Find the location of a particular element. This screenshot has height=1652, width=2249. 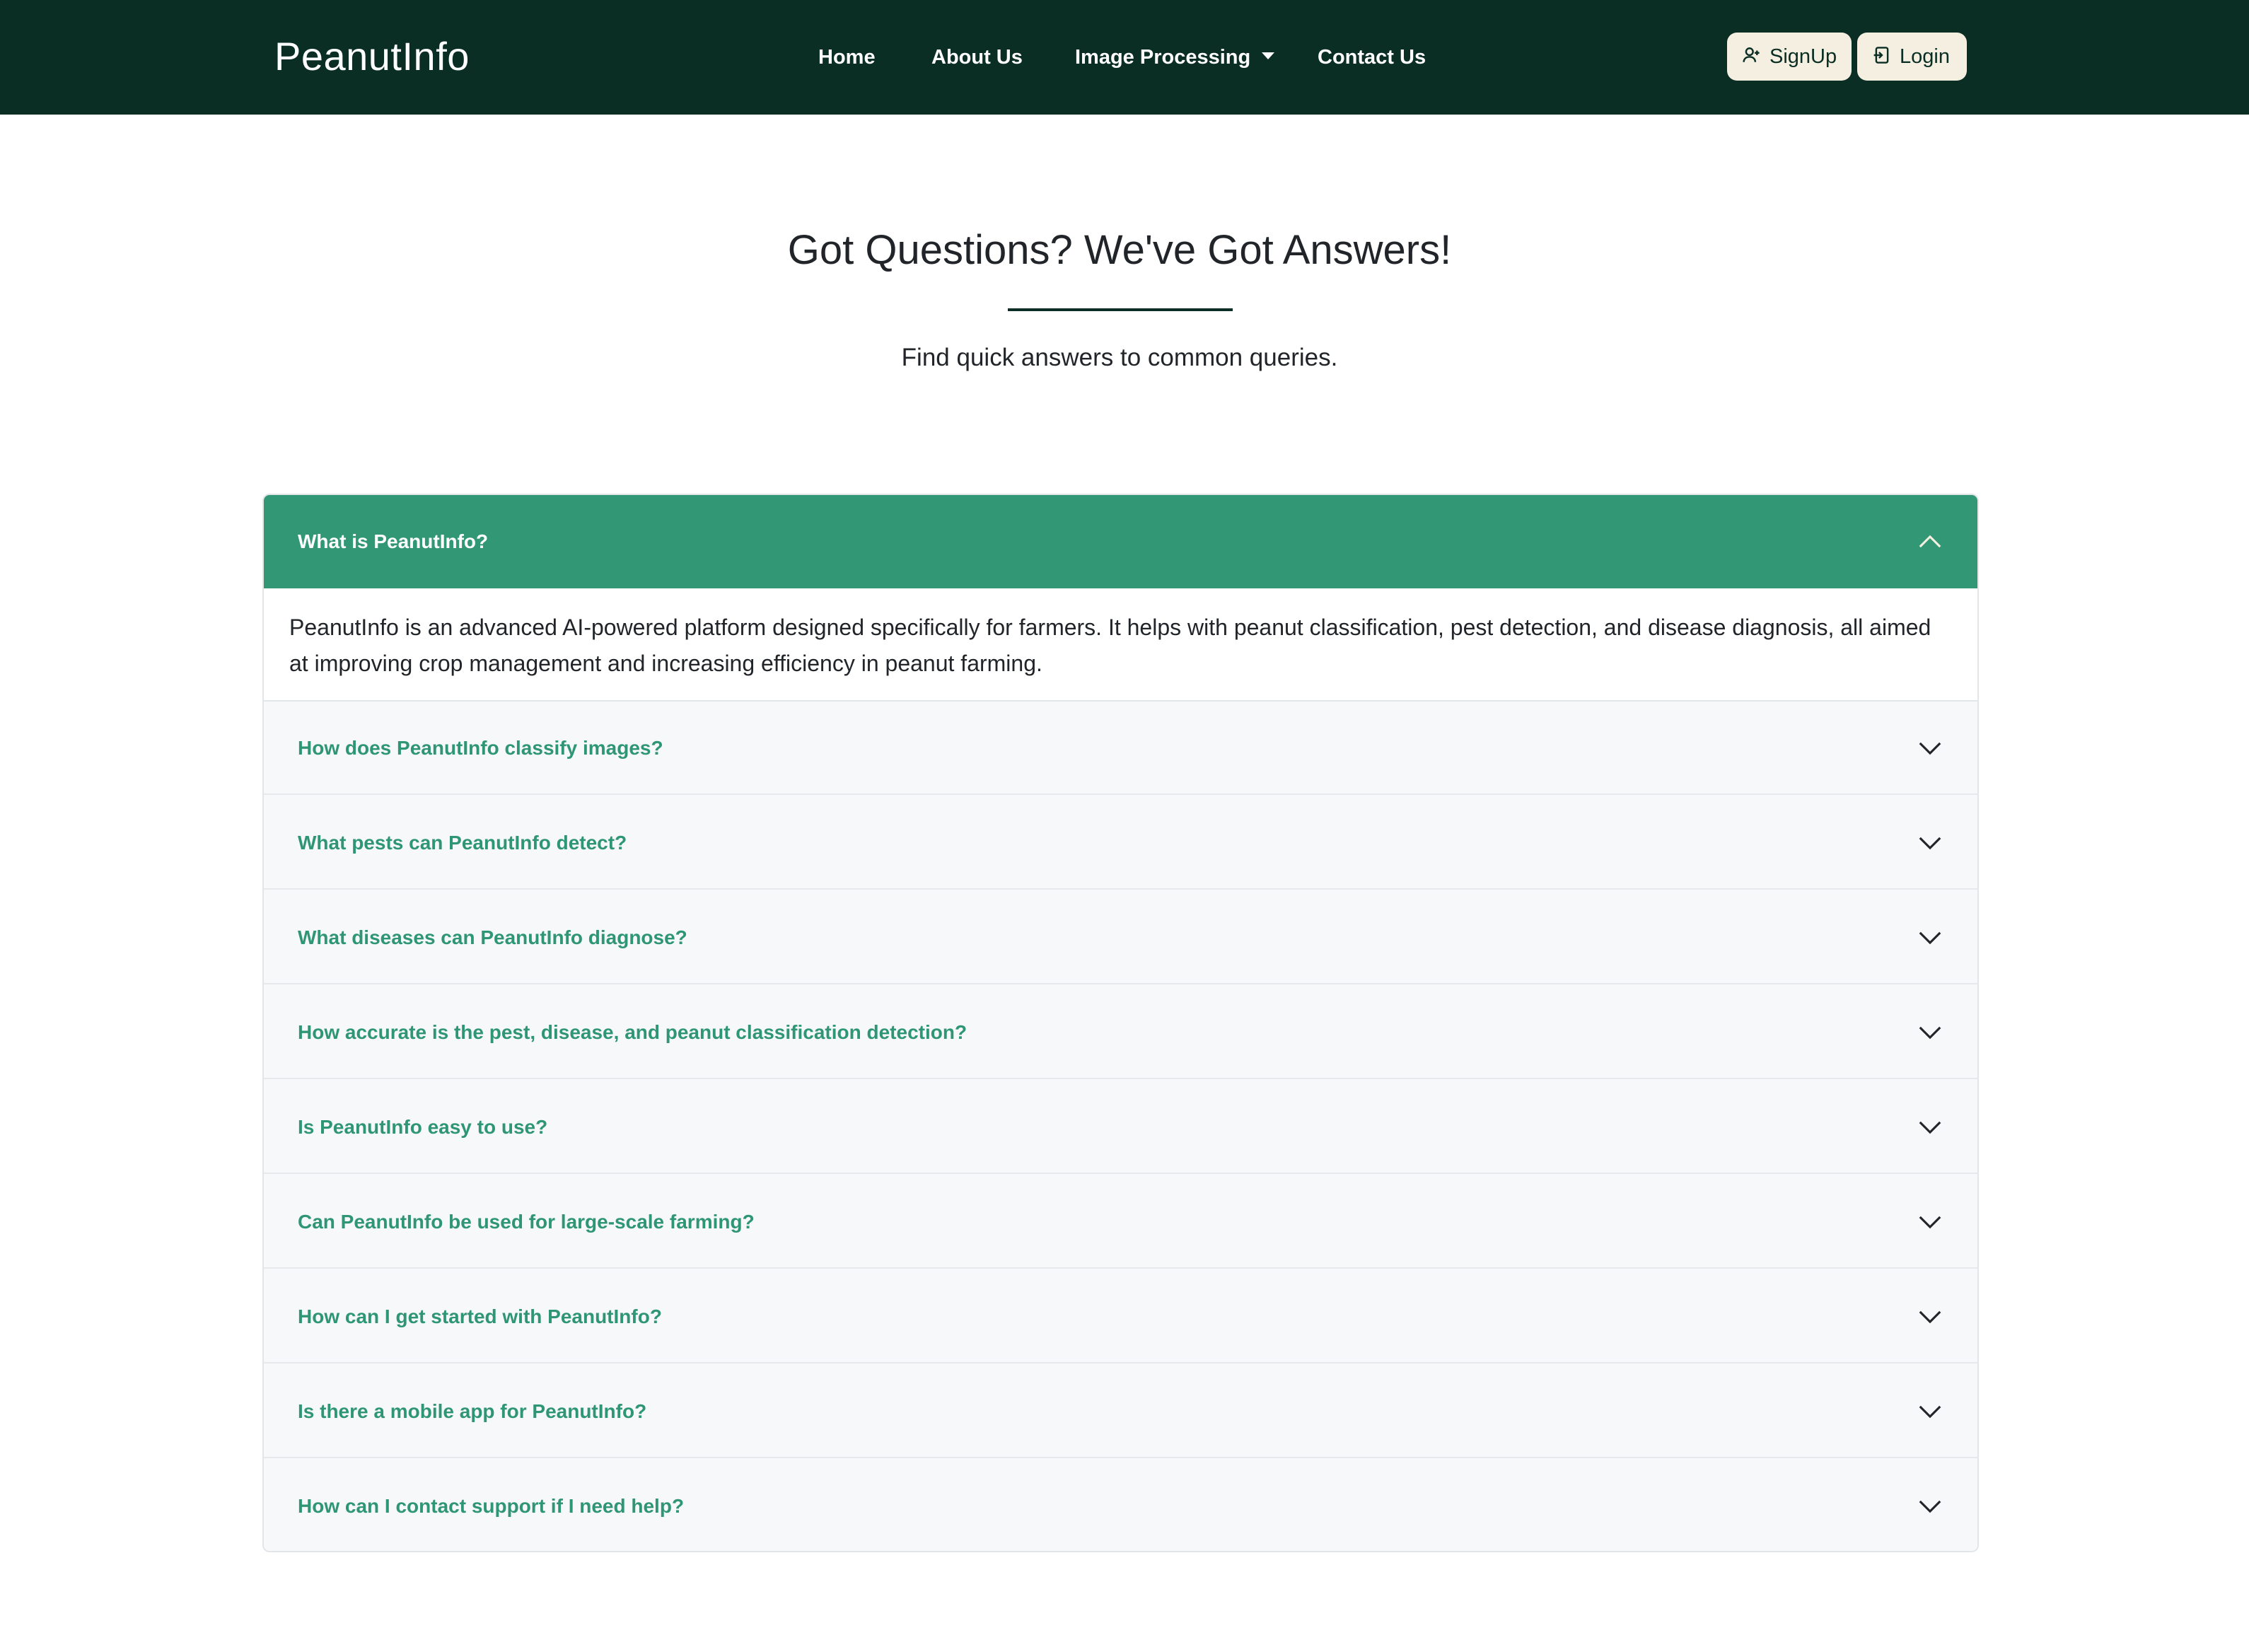

nav-dropdown-image-processing: Image Processing is located at coordinates (1175, 57).